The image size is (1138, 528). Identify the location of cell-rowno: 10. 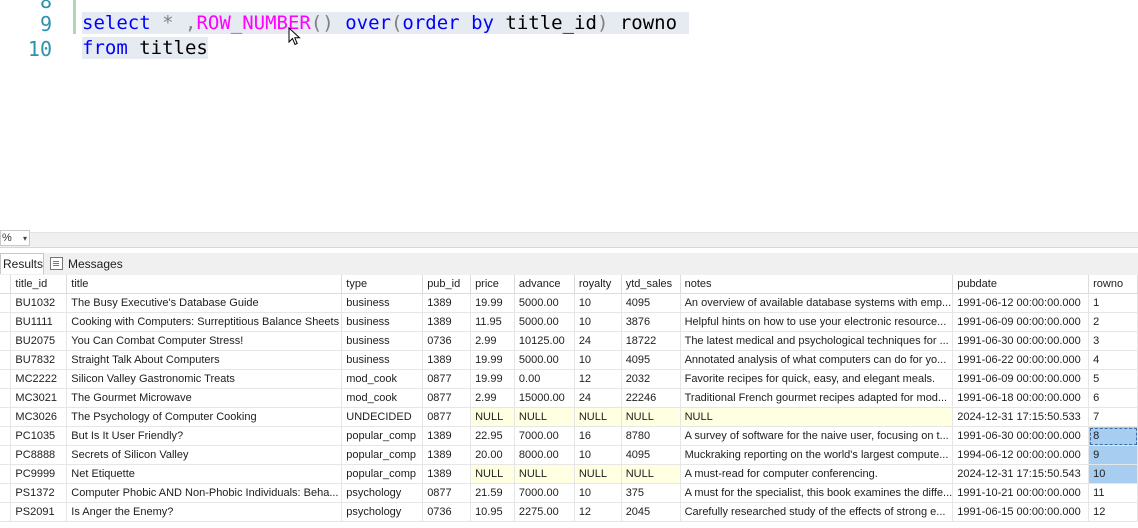
(1113, 474).